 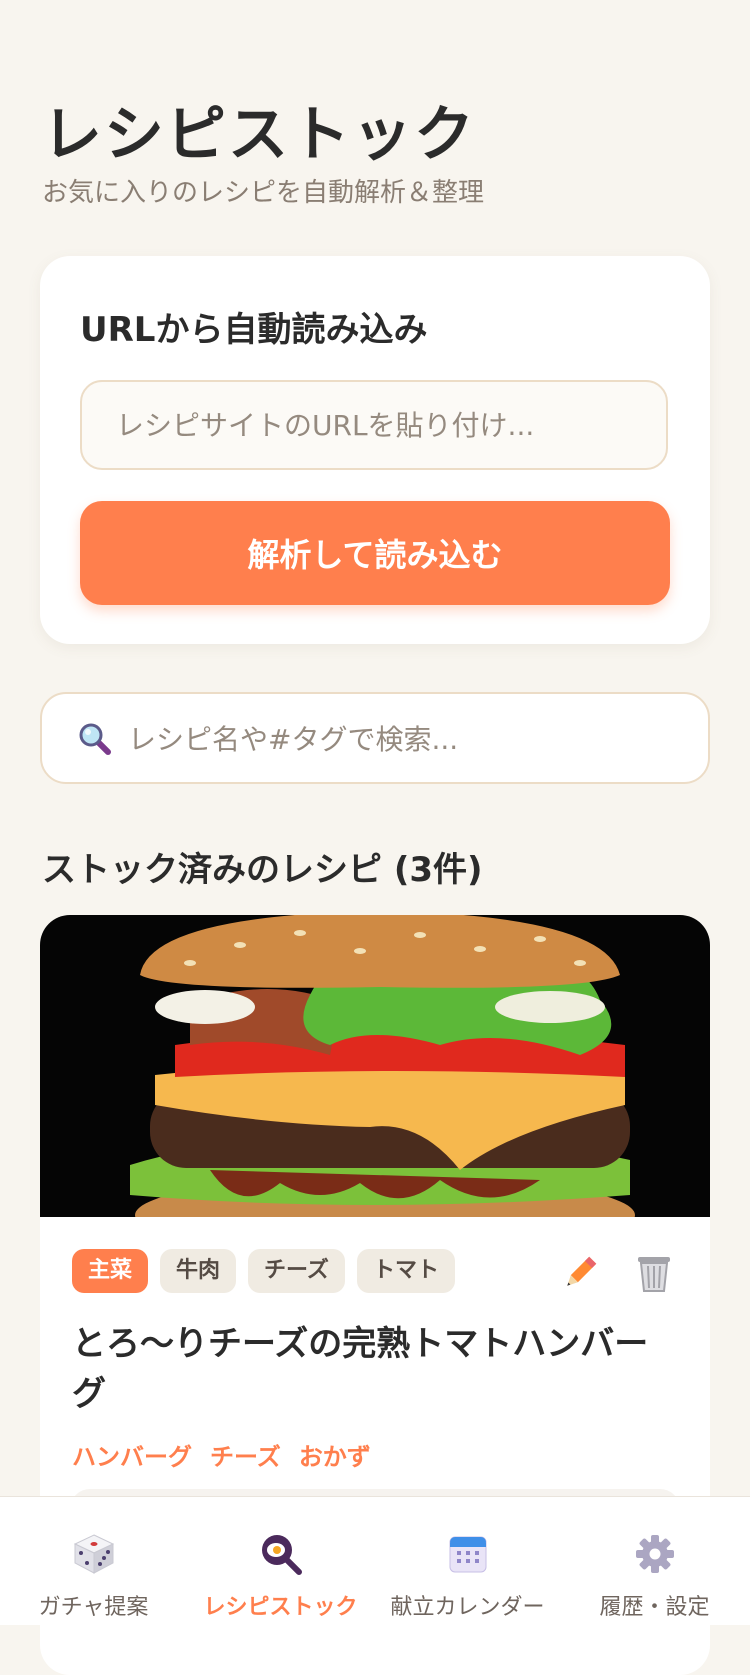 I want to click on recipe-title: とろ〜りチーズの完熟トマトハンバーグ, so click(x=360, y=1369).